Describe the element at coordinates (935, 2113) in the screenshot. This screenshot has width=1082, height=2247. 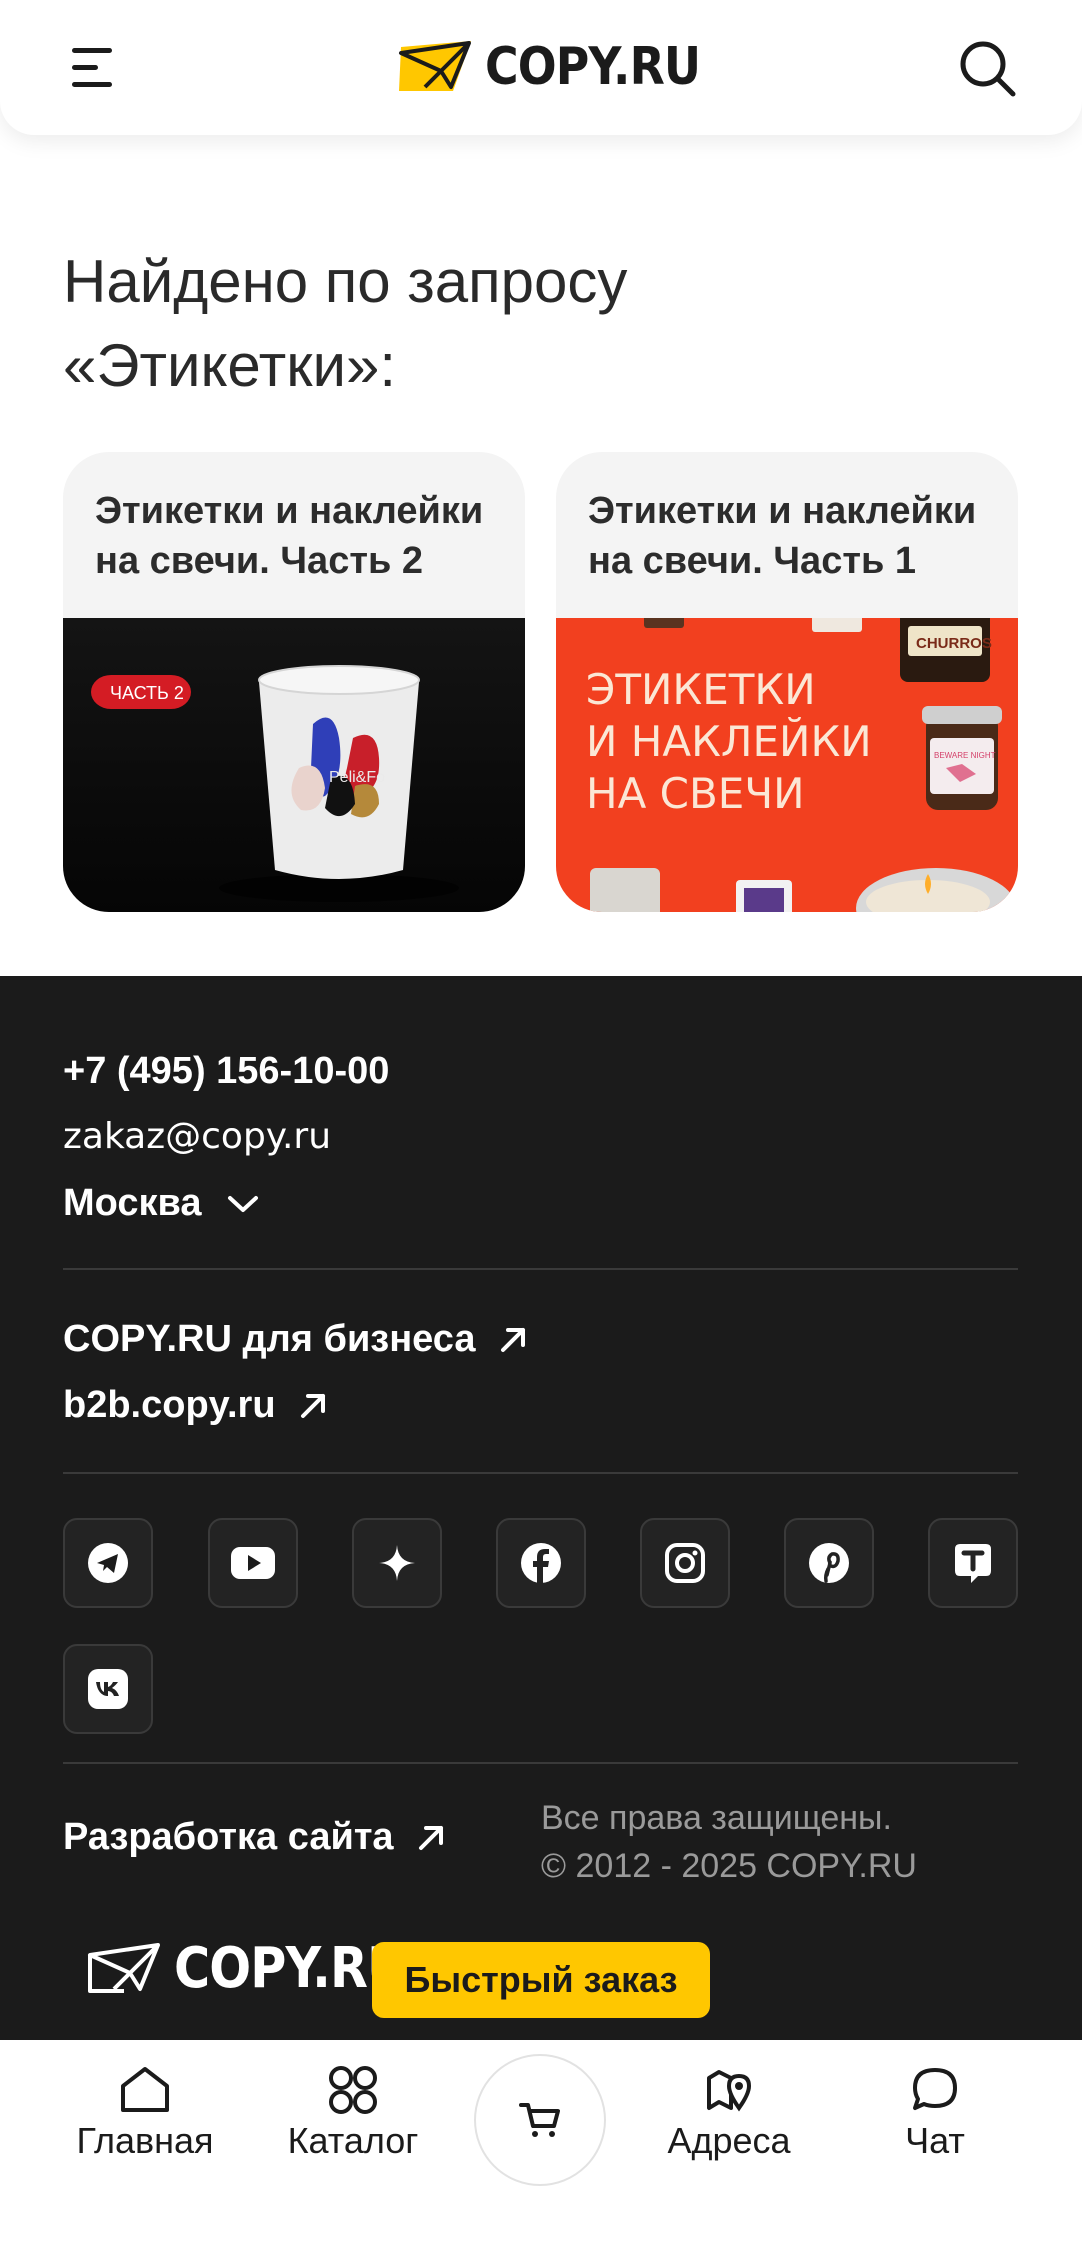
I see `nav-chat: Чат` at that location.